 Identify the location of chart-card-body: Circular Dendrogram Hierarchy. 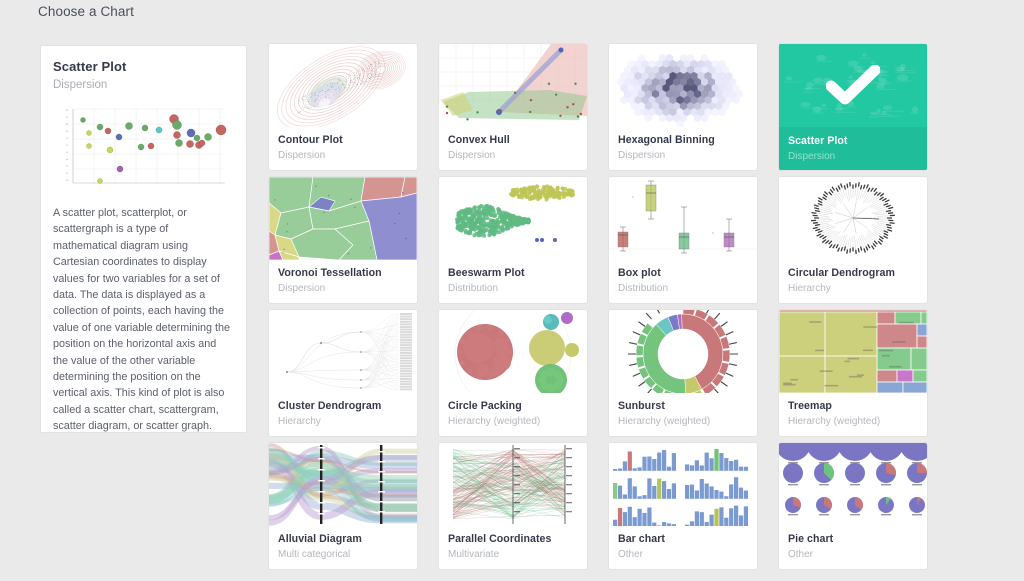
(853, 277).